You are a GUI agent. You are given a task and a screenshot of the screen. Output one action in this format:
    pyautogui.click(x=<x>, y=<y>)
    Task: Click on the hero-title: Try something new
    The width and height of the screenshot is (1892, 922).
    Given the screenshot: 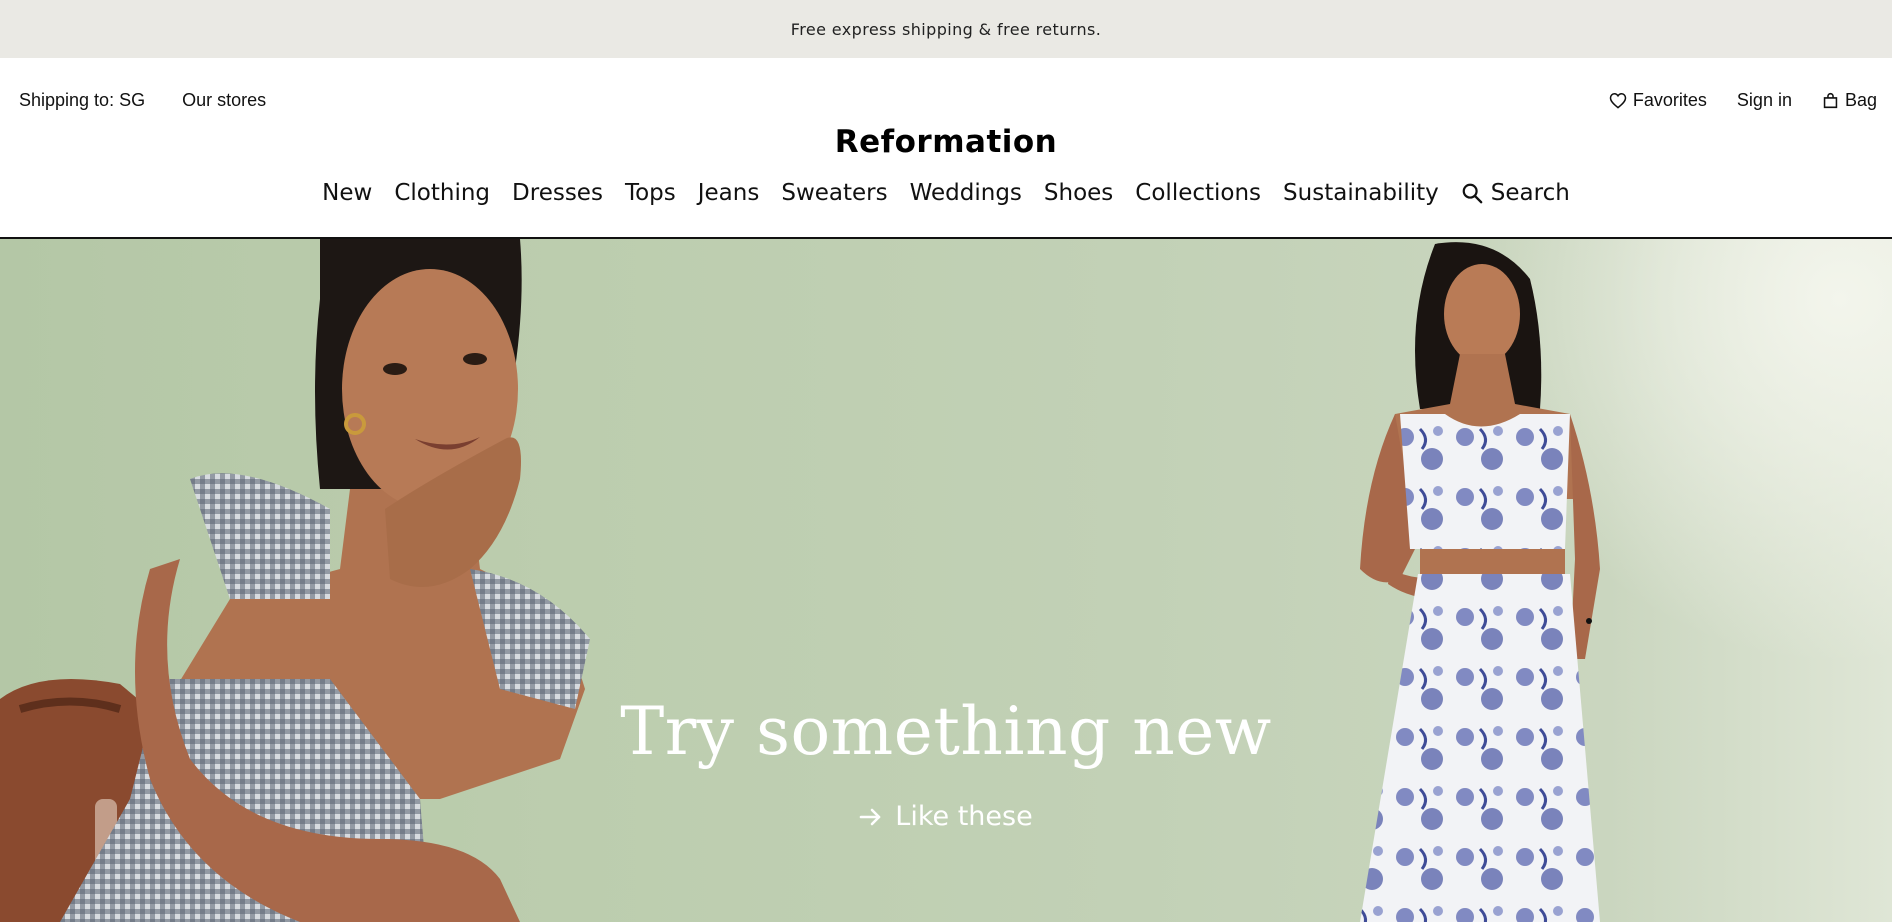 What is the action you would take?
    pyautogui.click(x=946, y=731)
    